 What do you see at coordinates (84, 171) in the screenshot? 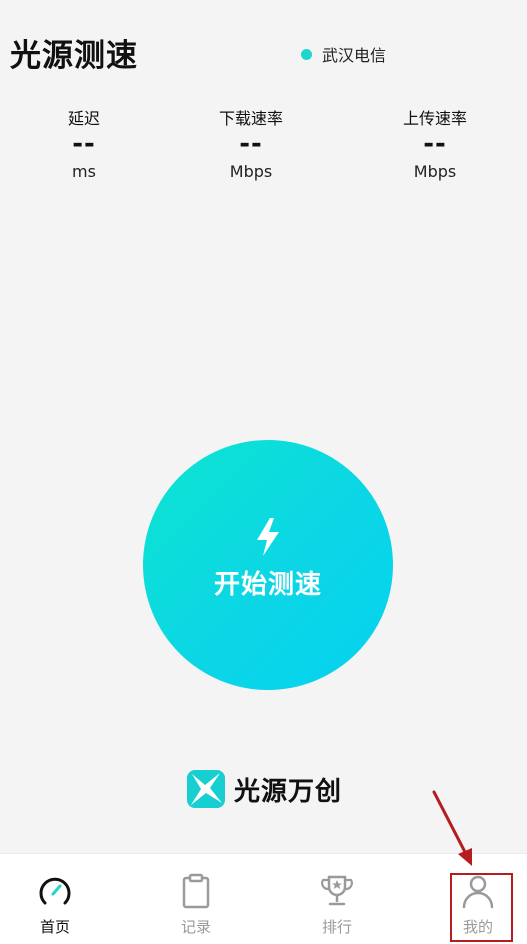
I see `metric-latency-unit: ms` at bounding box center [84, 171].